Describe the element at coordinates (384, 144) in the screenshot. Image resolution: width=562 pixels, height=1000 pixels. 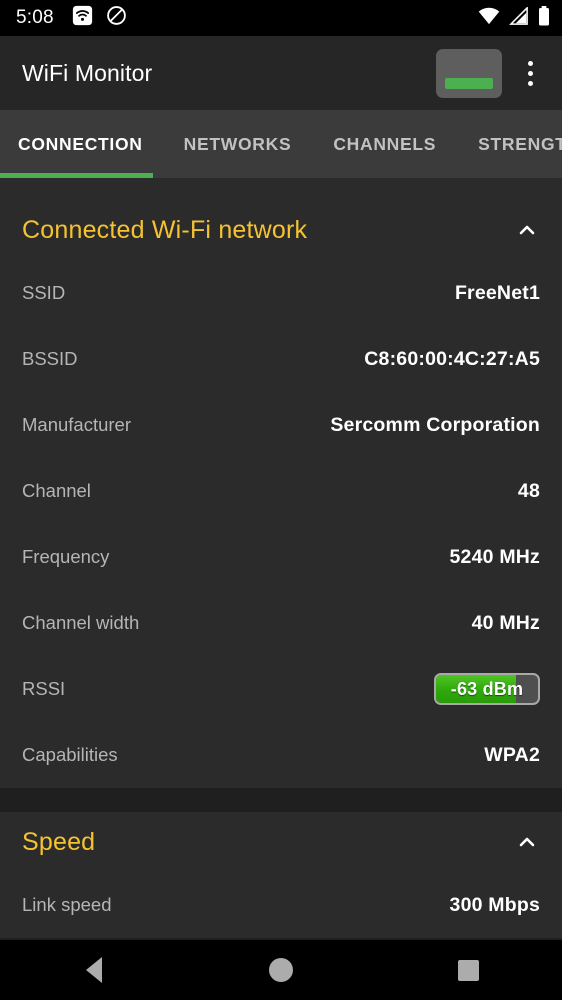
I see `tab-channels: CHANNELS` at that location.